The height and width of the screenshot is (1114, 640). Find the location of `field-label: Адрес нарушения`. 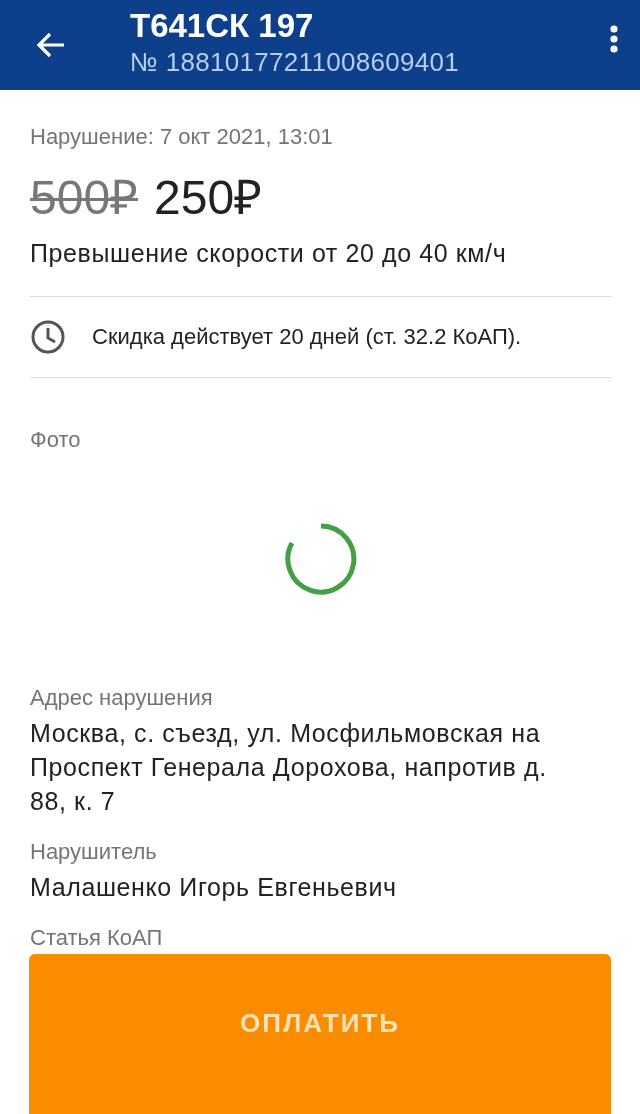

field-label: Адрес нарушения is located at coordinates (122, 698).